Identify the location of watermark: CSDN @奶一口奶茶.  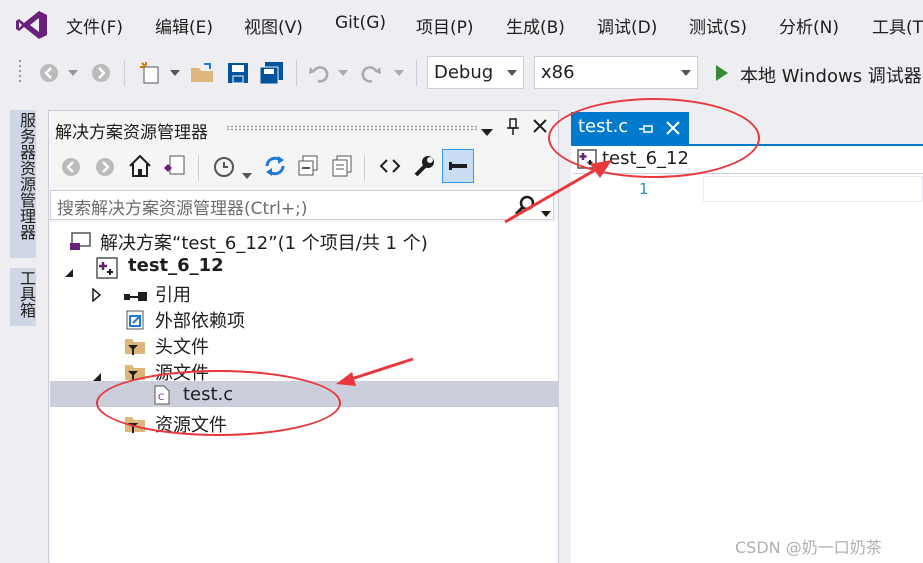
(808, 547).